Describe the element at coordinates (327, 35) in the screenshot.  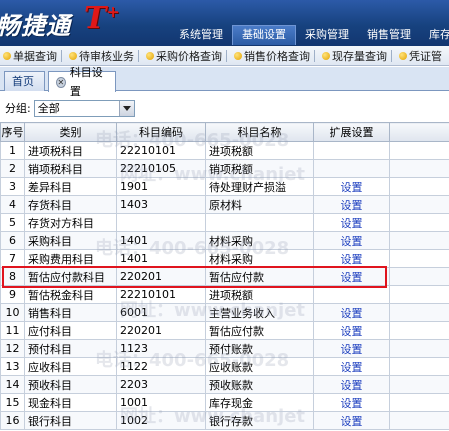
I see `menu-purchase: 采购管理` at that location.